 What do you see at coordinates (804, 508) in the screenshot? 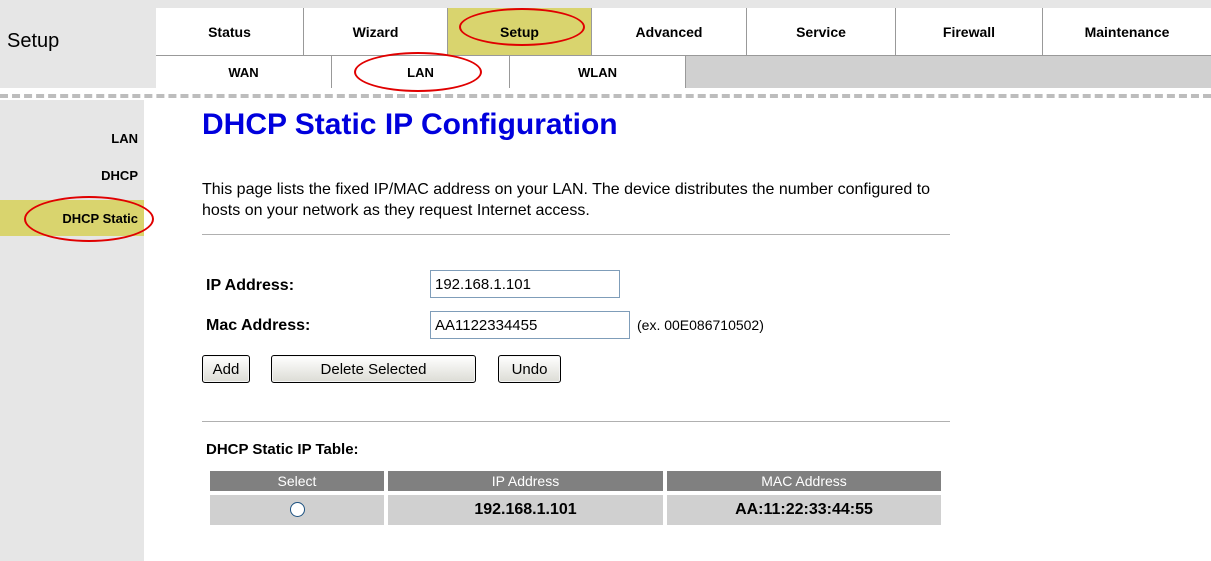
I see `table-cell-mac: AA:11:22:33:44:55` at bounding box center [804, 508].